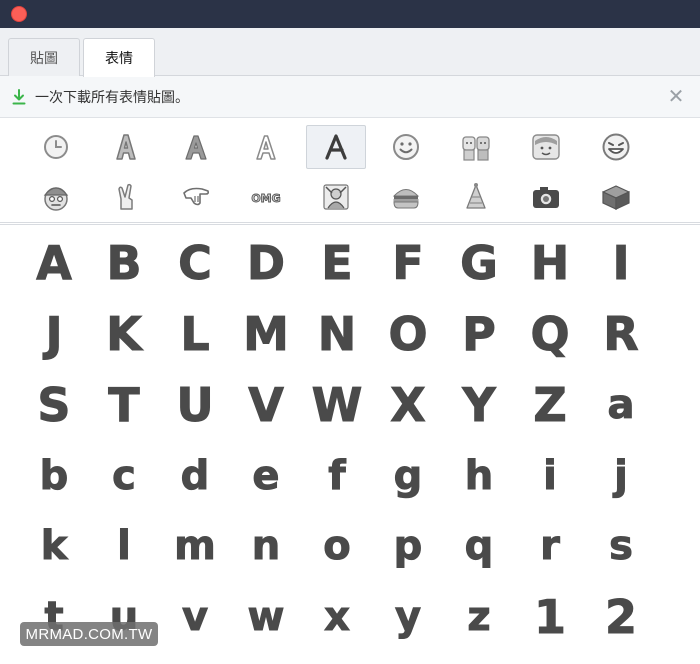 The image size is (700, 664). What do you see at coordinates (124, 334) in the screenshot?
I see `emoji-letter-K: K` at bounding box center [124, 334].